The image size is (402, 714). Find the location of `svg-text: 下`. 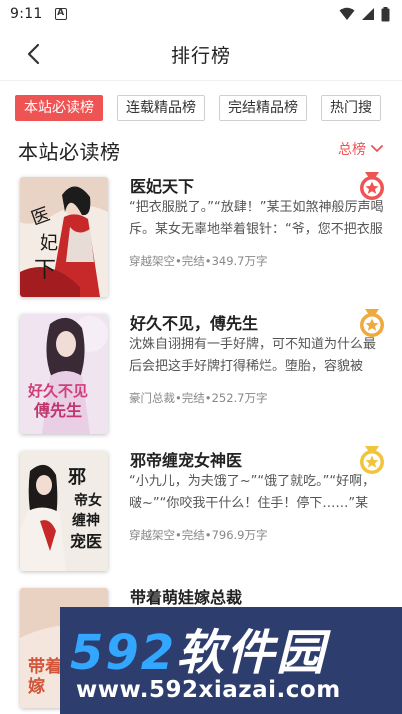

svg-text: 下 is located at coordinates (45, 270).